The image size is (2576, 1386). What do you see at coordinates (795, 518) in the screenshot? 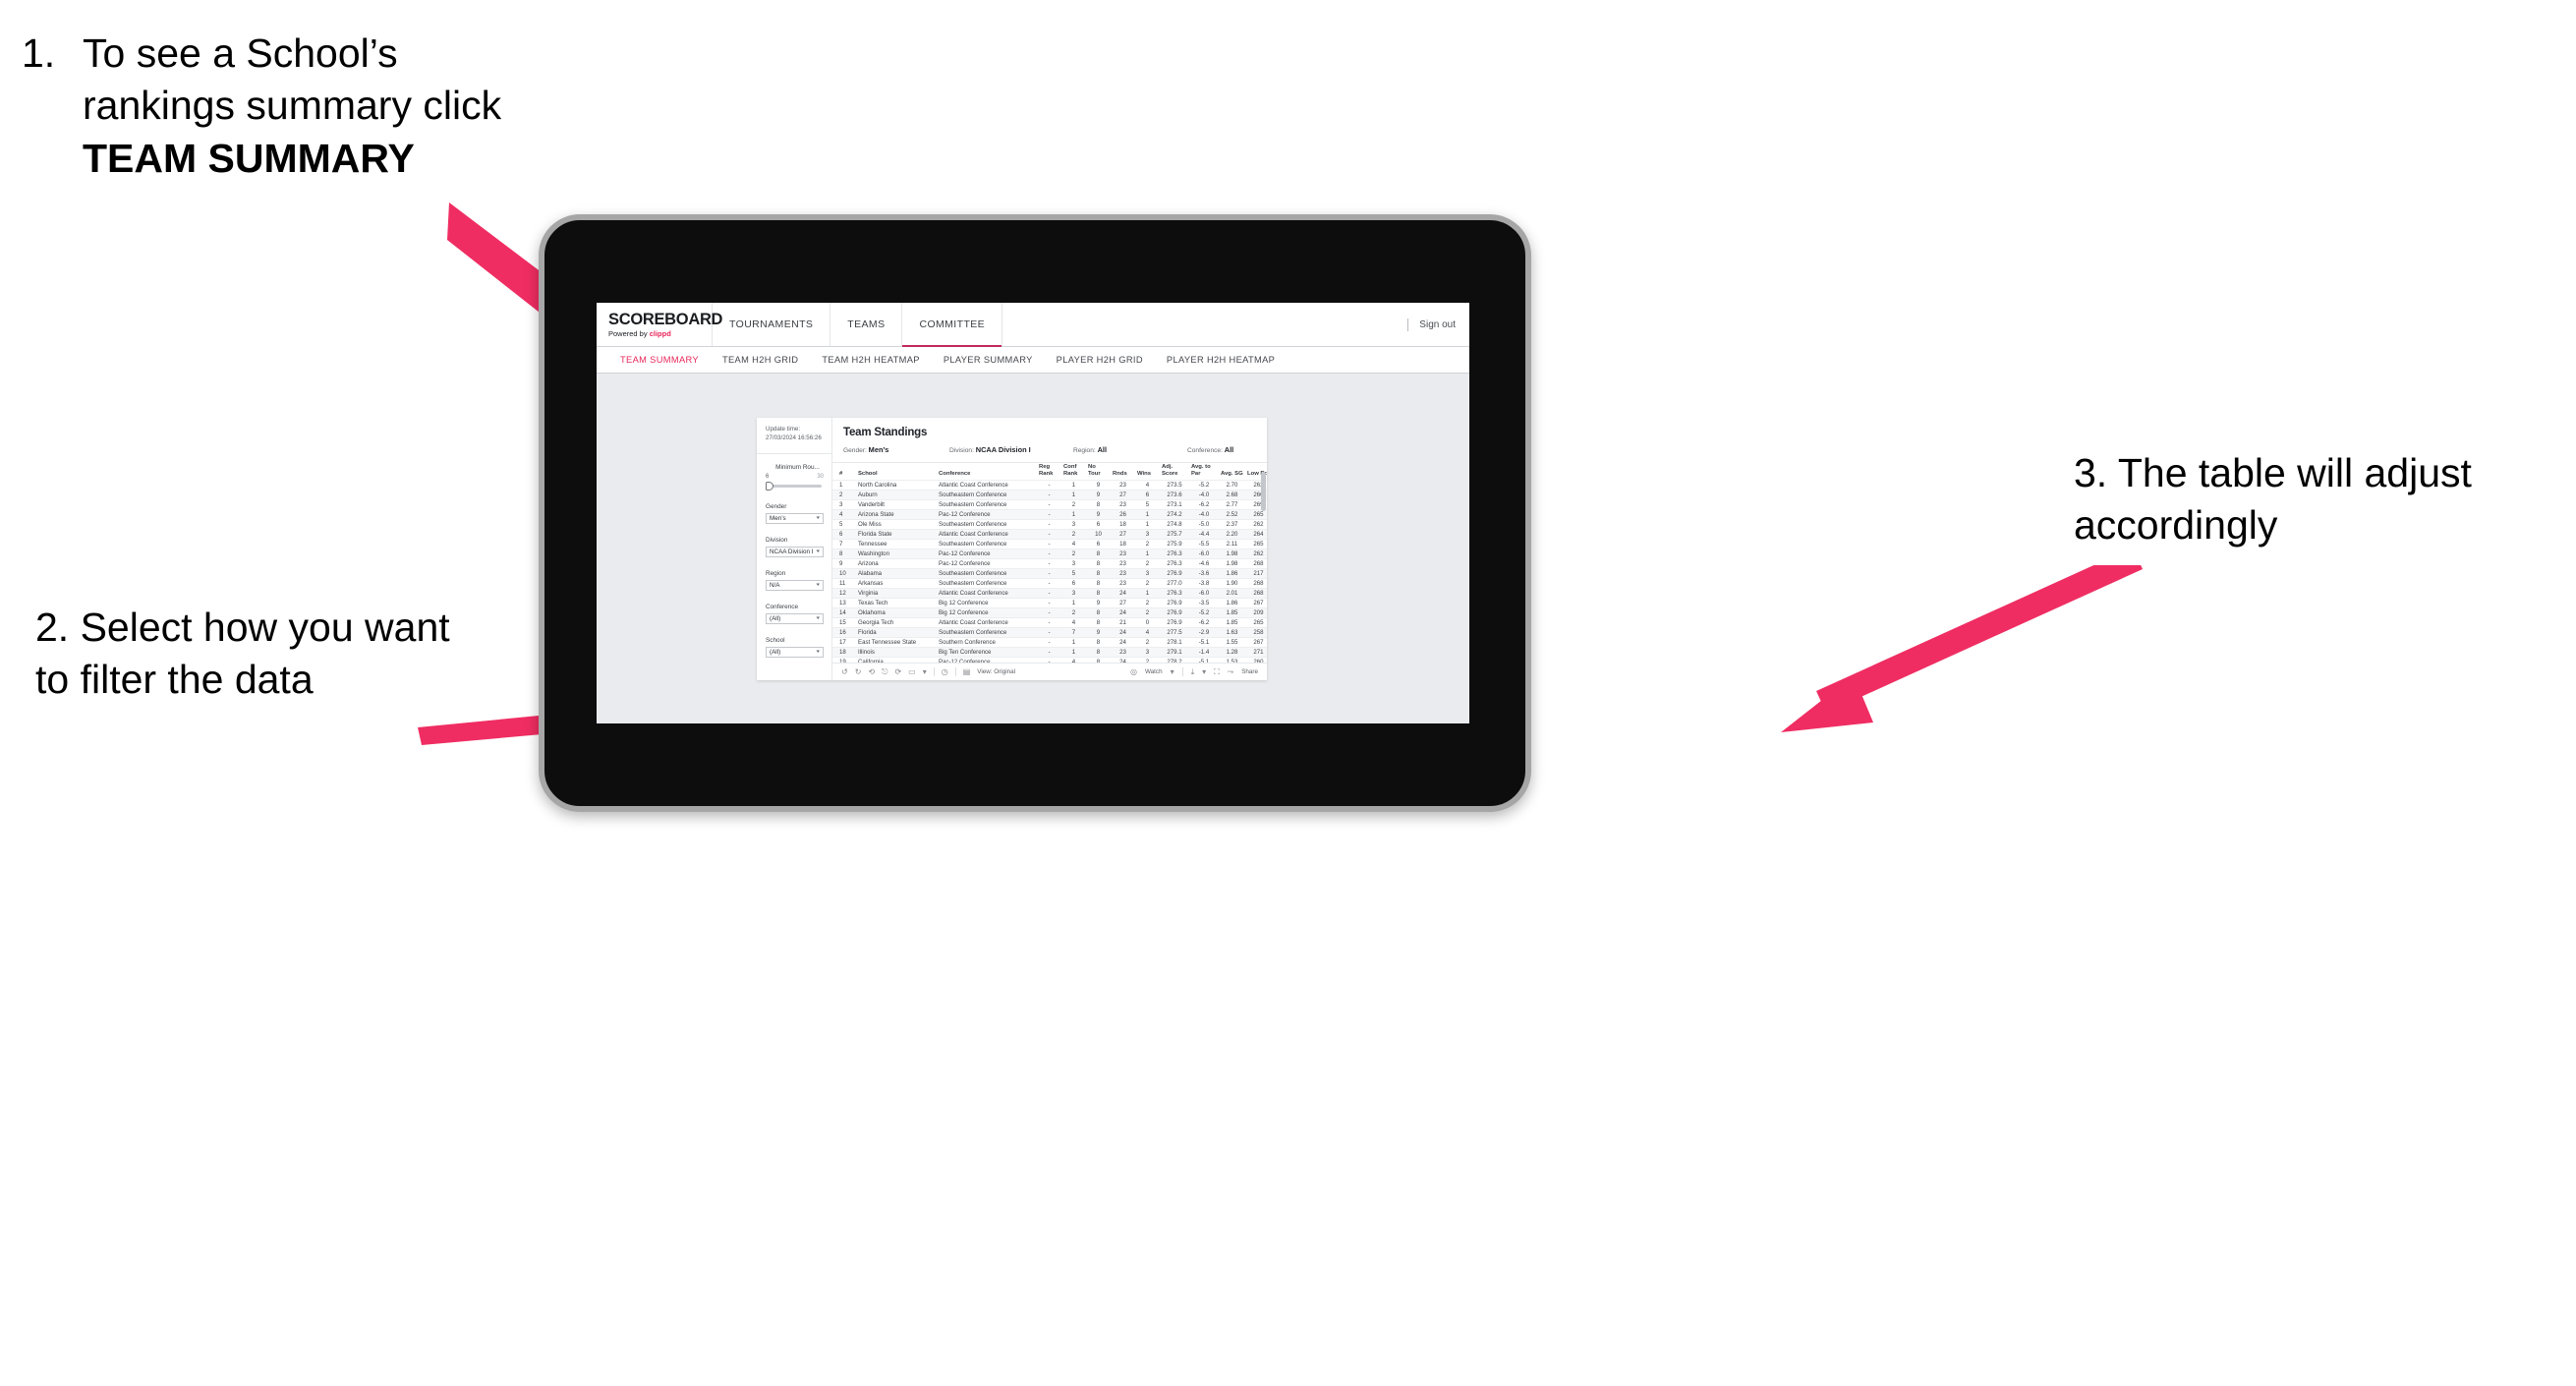
I see `gender-select: Men’s ▾` at bounding box center [795, 518].